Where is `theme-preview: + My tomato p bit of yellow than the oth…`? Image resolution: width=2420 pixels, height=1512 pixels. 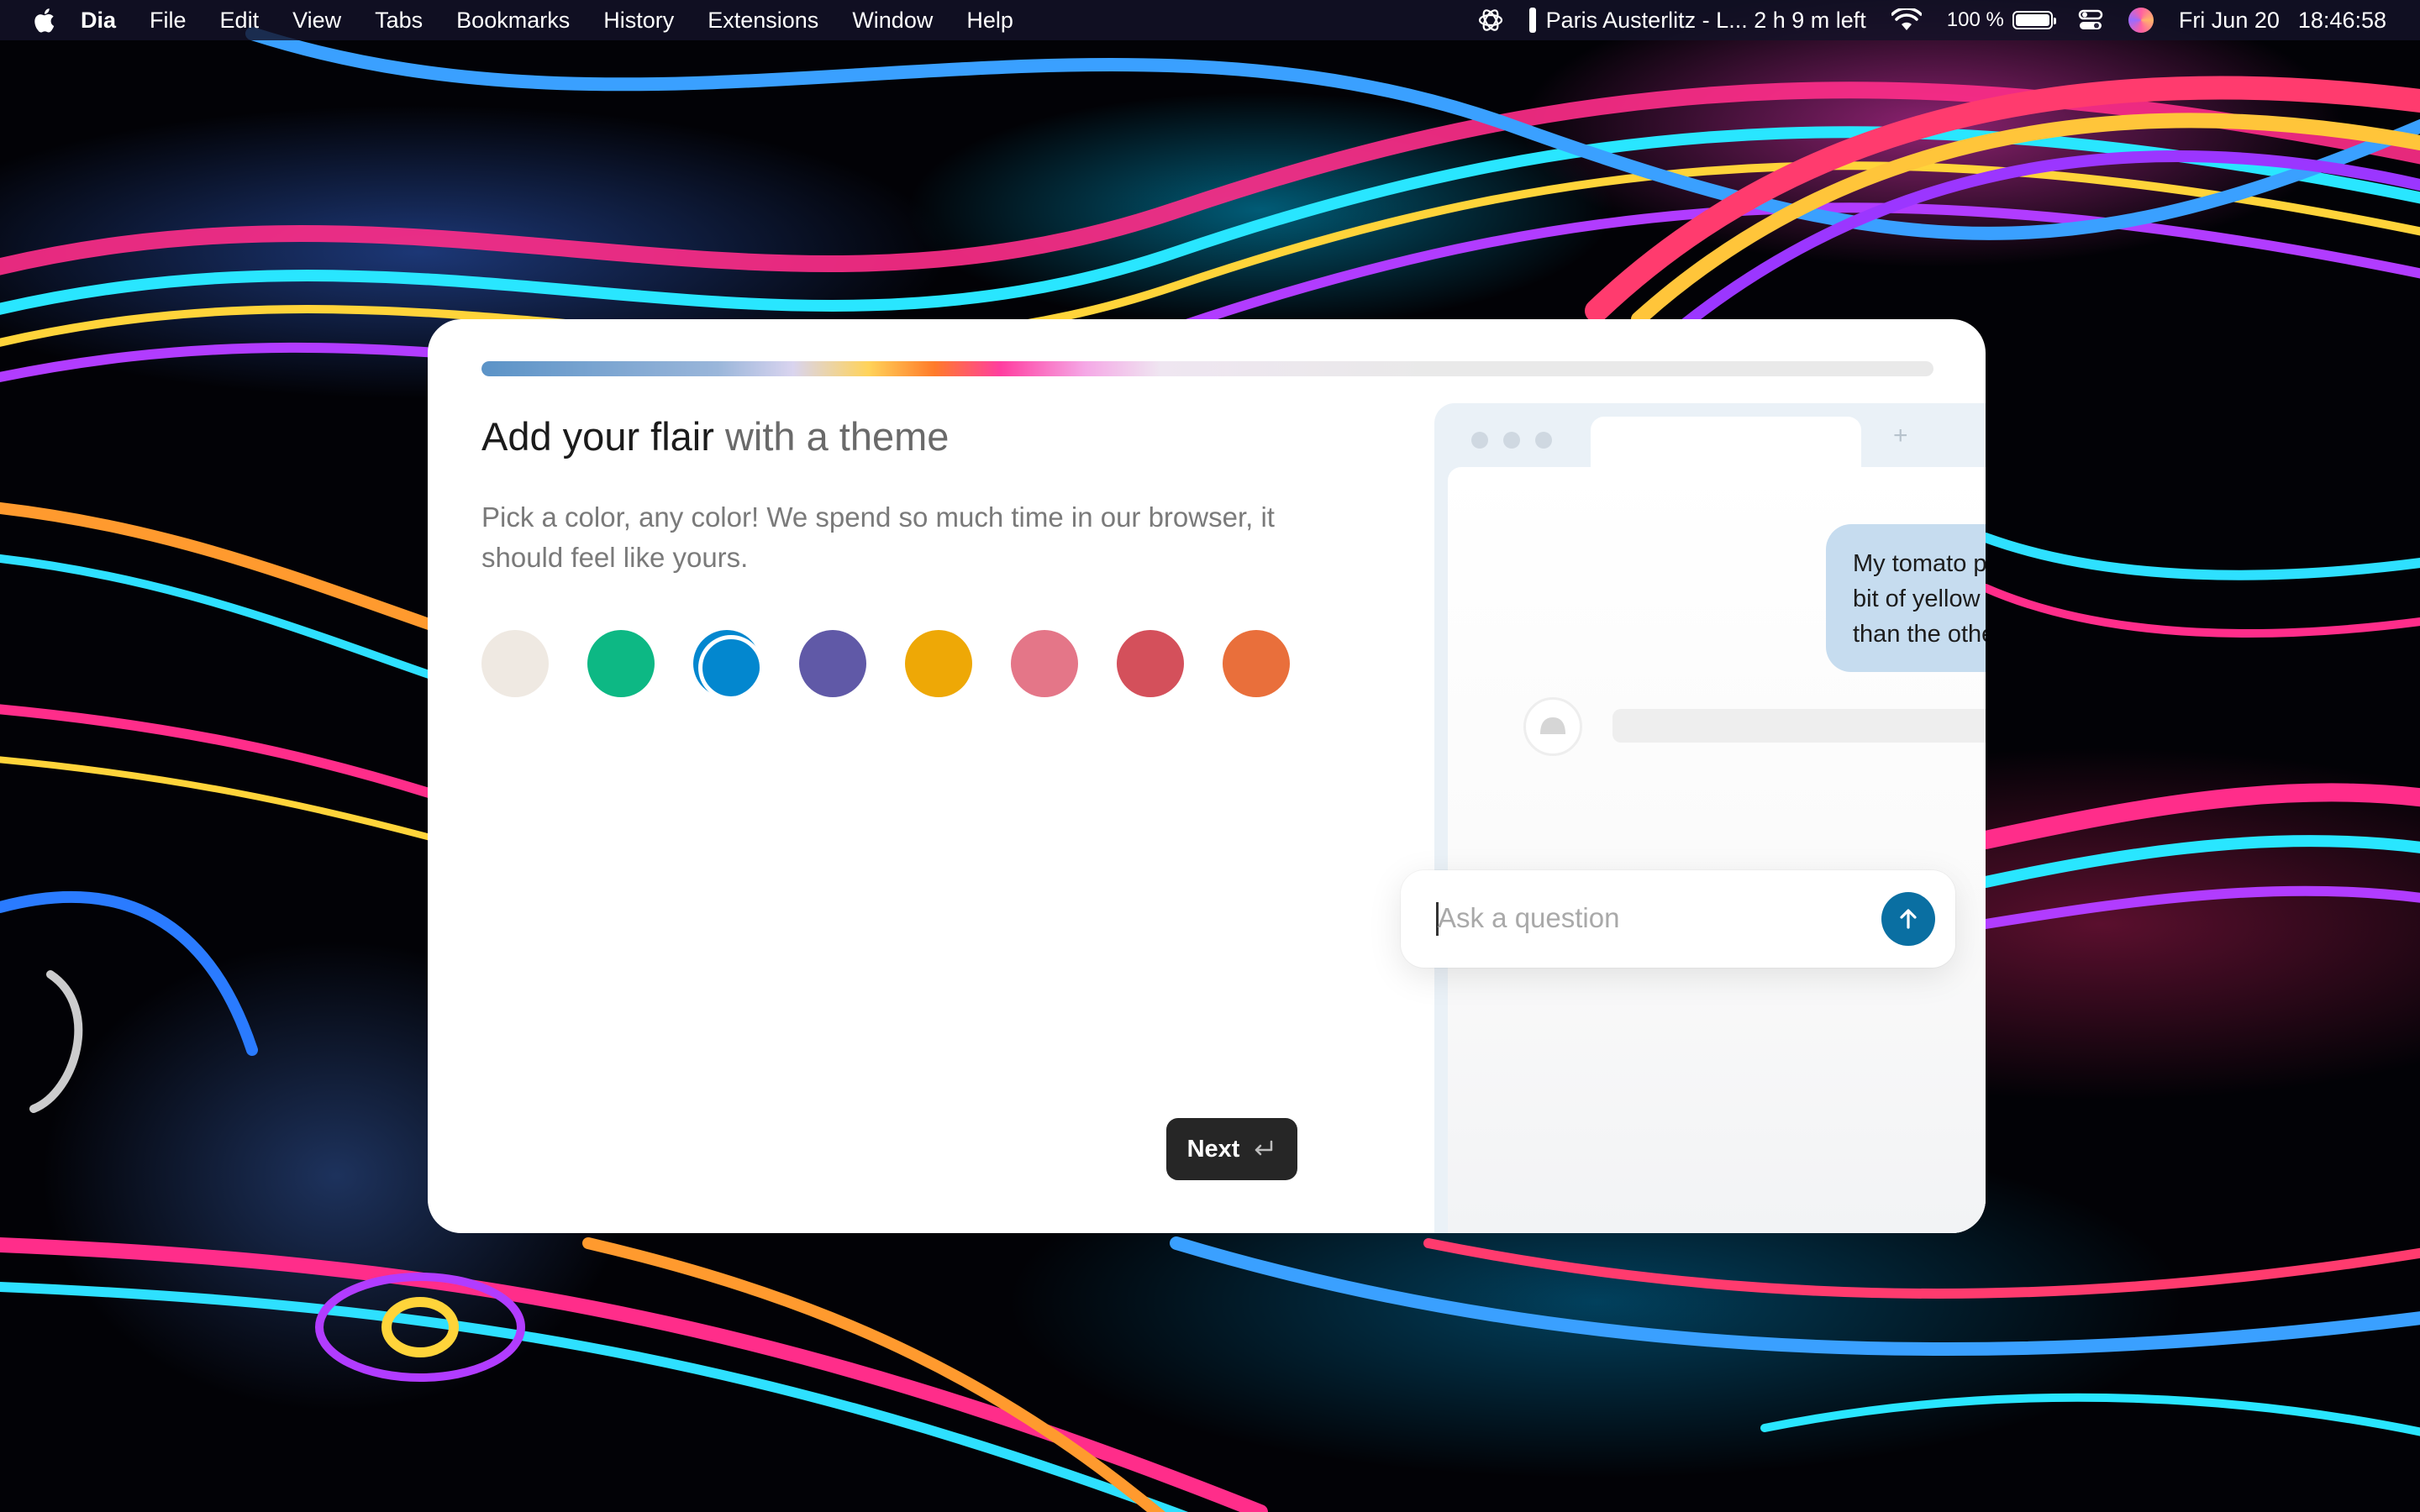 theme-preview: + My tomato p bit of yellow than the oth… is located at coordinates (1710, 818).